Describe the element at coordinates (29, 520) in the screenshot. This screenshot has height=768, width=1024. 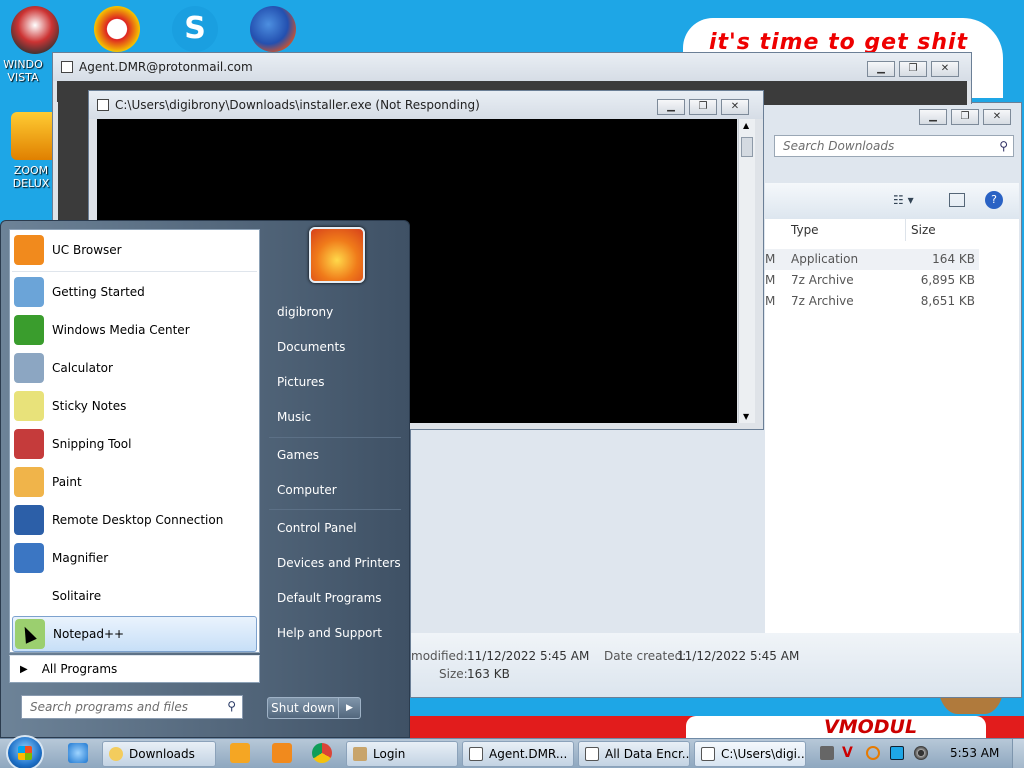
I see `remote-desktop-icon` at that location.